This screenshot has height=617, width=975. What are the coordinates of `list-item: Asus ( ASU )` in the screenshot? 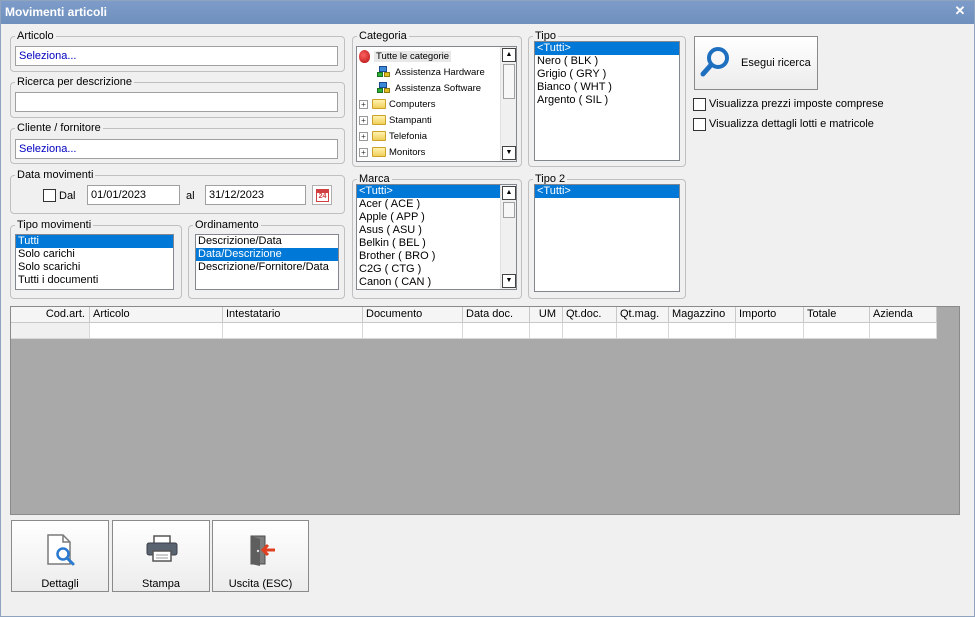 It's located at (436, 230).